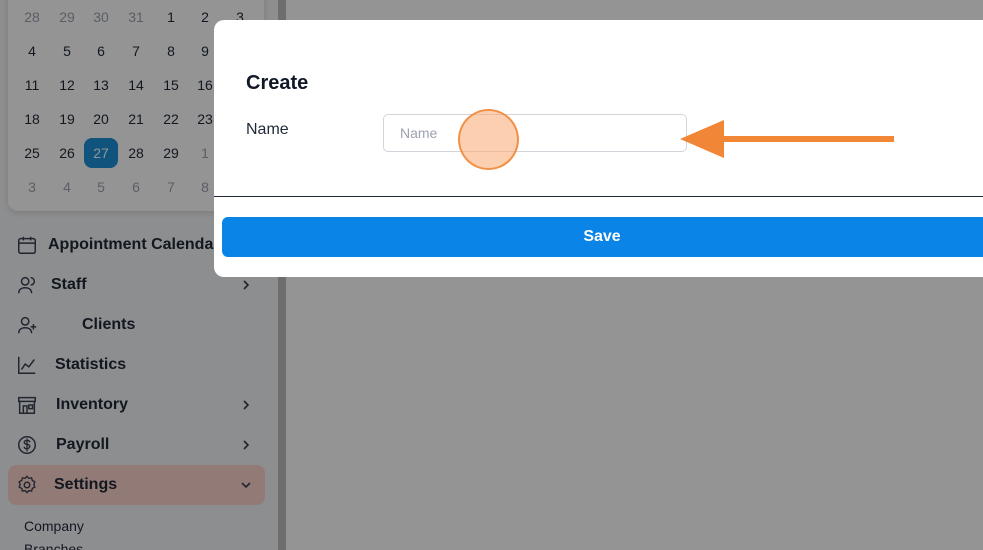  I want to click on modal-divider, so click(598, 196).